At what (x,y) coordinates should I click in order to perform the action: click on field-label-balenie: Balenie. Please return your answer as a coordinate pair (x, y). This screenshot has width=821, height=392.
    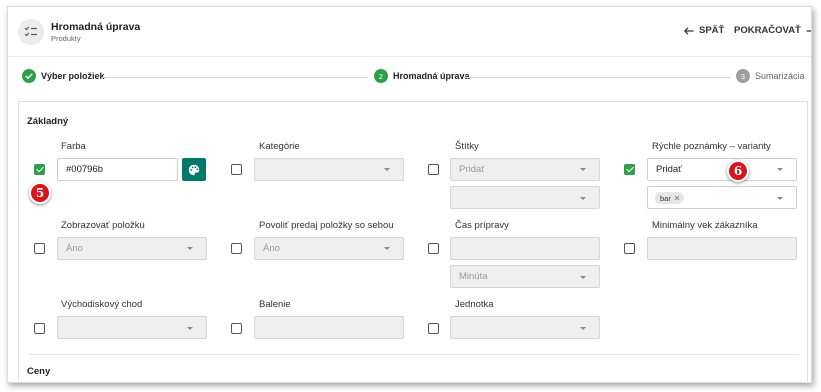
    Looking at the image, I should click on (275, 304).